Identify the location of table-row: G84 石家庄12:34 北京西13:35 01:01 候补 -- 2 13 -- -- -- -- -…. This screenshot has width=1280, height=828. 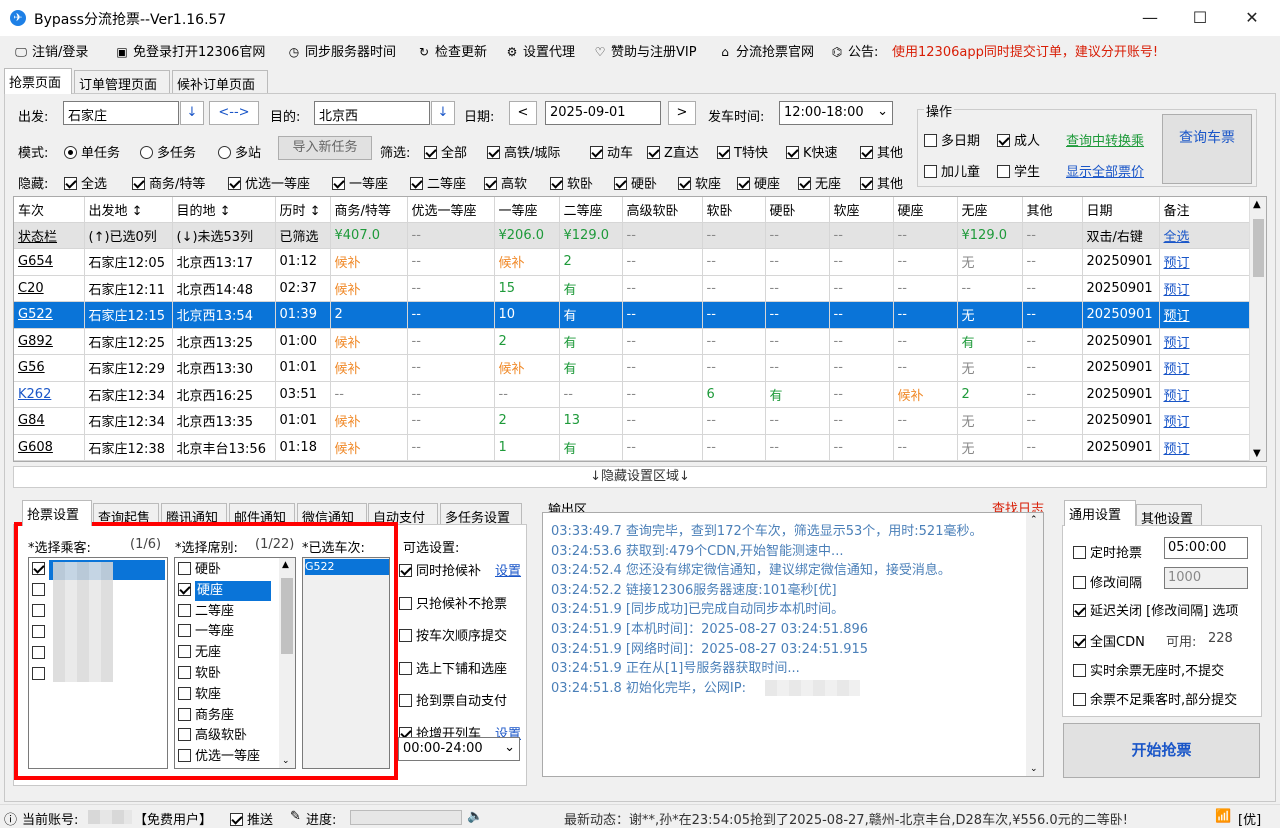
(632, 421).